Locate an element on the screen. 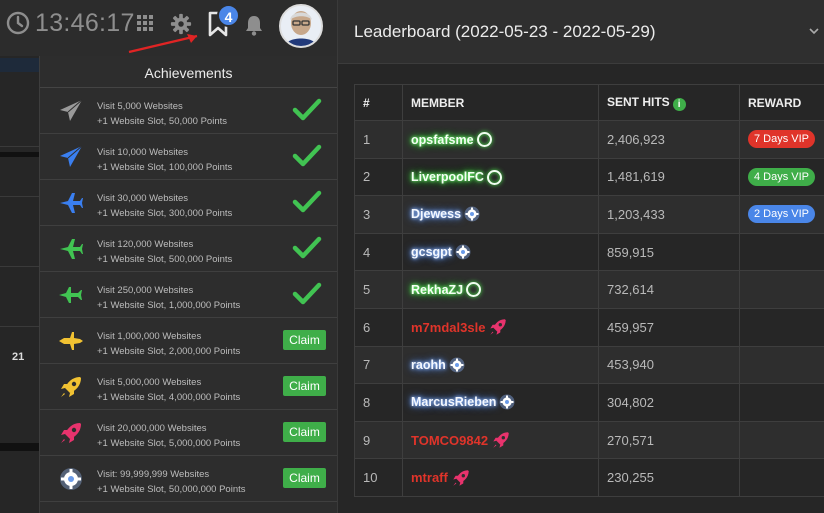 The width and height of the screenshot is (824, 513). rank-cell: 8 is located at coordinates (378, 402).